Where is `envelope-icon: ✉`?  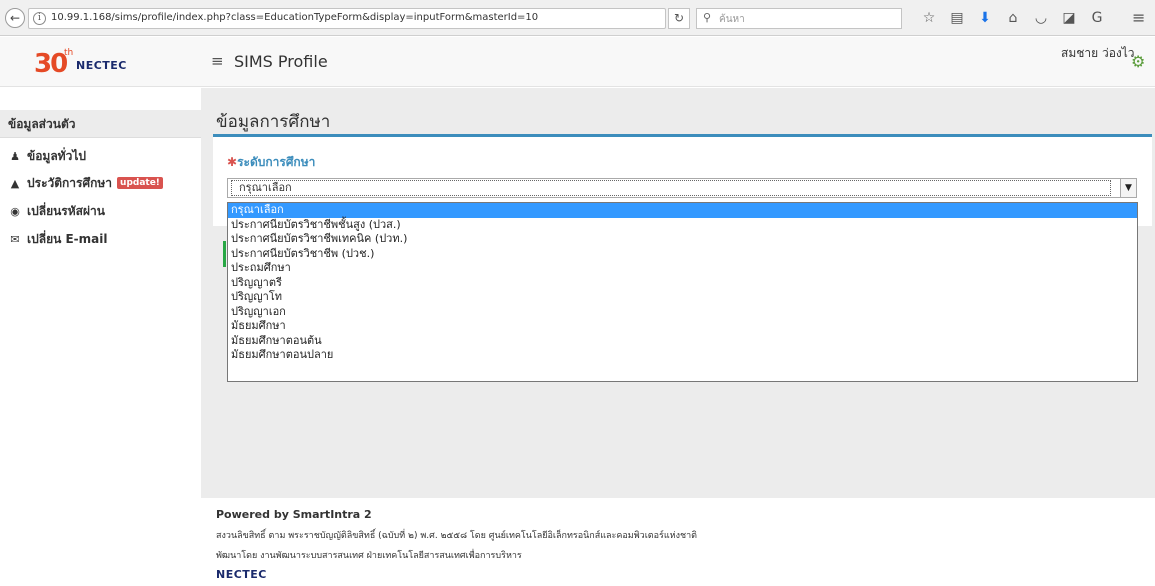
envelope-icon: ✉ is located at coordinates (15, 239).